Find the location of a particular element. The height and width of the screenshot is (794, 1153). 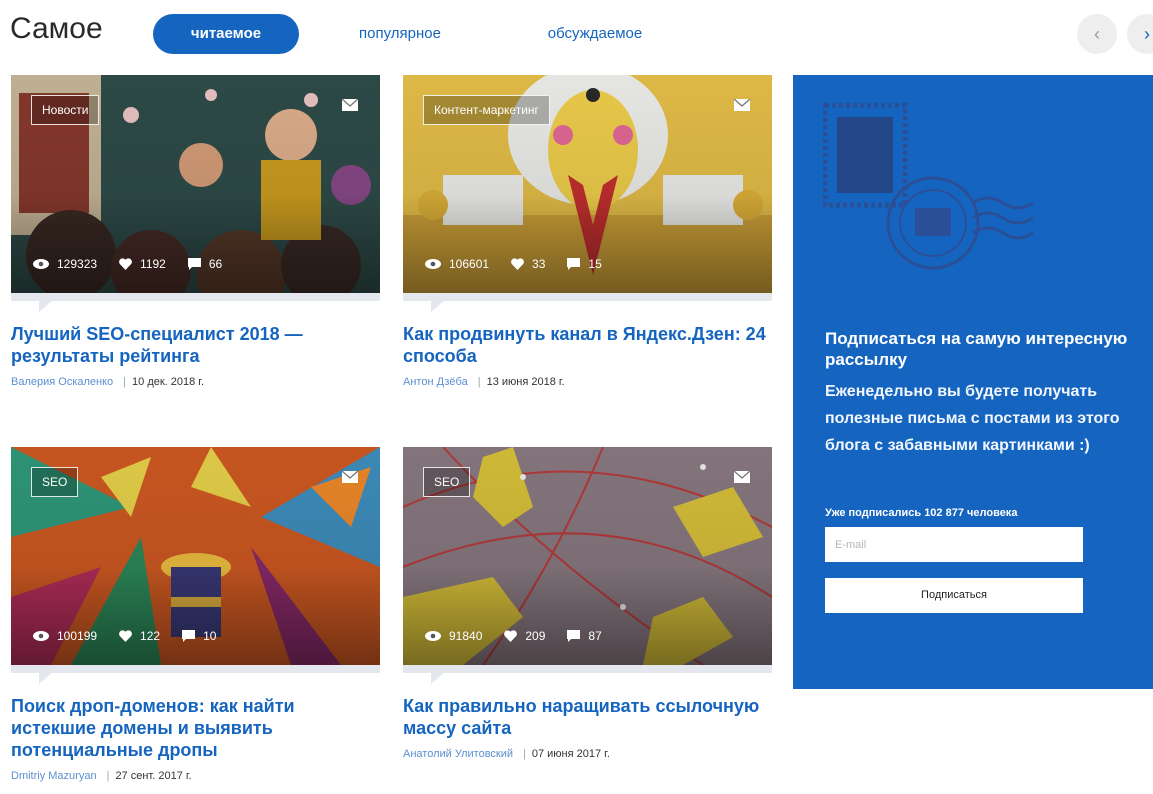

likes-count: 1192 is located at coordinates (153, 264).